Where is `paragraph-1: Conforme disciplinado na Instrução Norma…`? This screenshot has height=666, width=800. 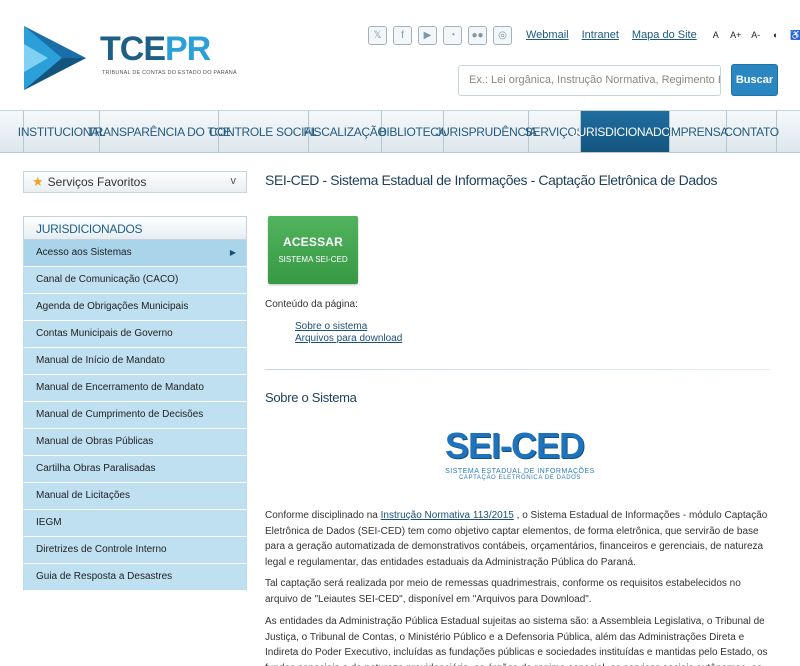
paragraph-1: Conforme disciplinado na Instrução Norma… is located at coordinates (516, 539).